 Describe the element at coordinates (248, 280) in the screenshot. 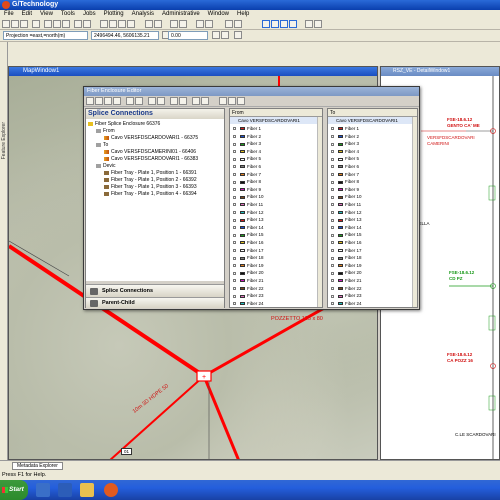

I see `fiber-row: Fiber 21` at that location.